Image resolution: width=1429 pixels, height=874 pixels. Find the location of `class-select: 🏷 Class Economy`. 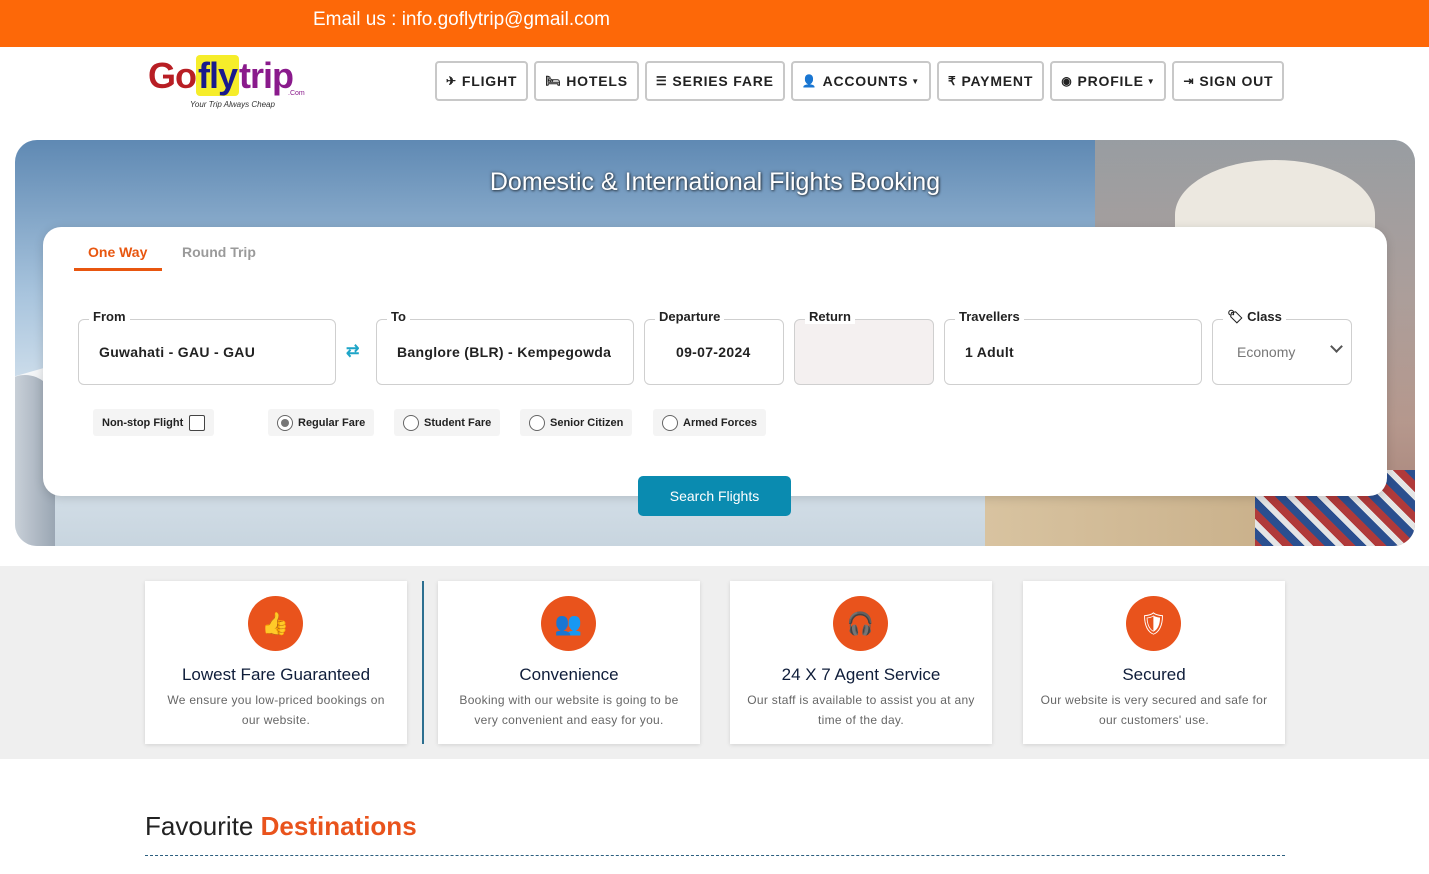

class-select: 🏷 Class Economy is located at coordinates (1282, 347).